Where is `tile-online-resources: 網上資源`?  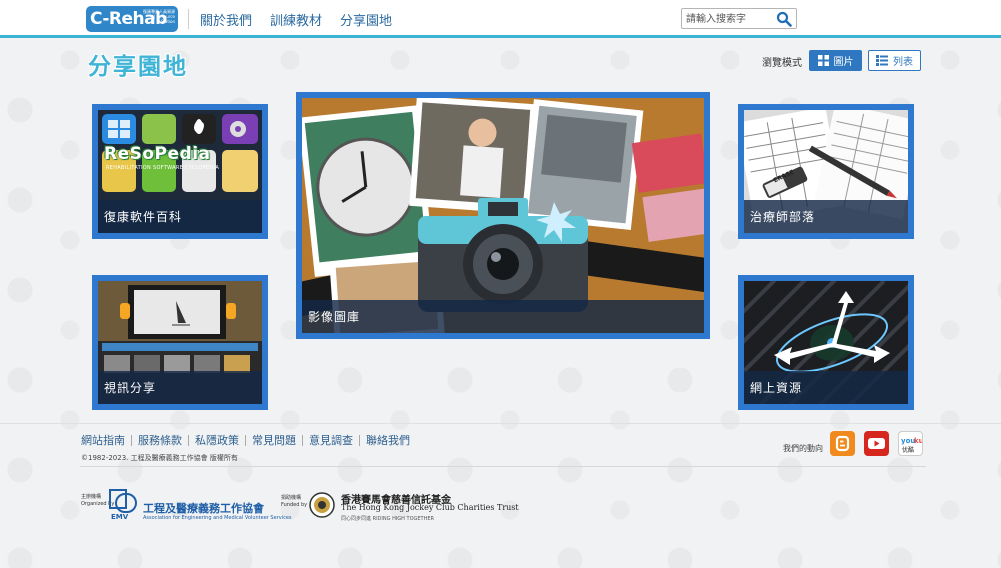
tile-online-resources: 網上資源 is located at coordinates (826, 342).